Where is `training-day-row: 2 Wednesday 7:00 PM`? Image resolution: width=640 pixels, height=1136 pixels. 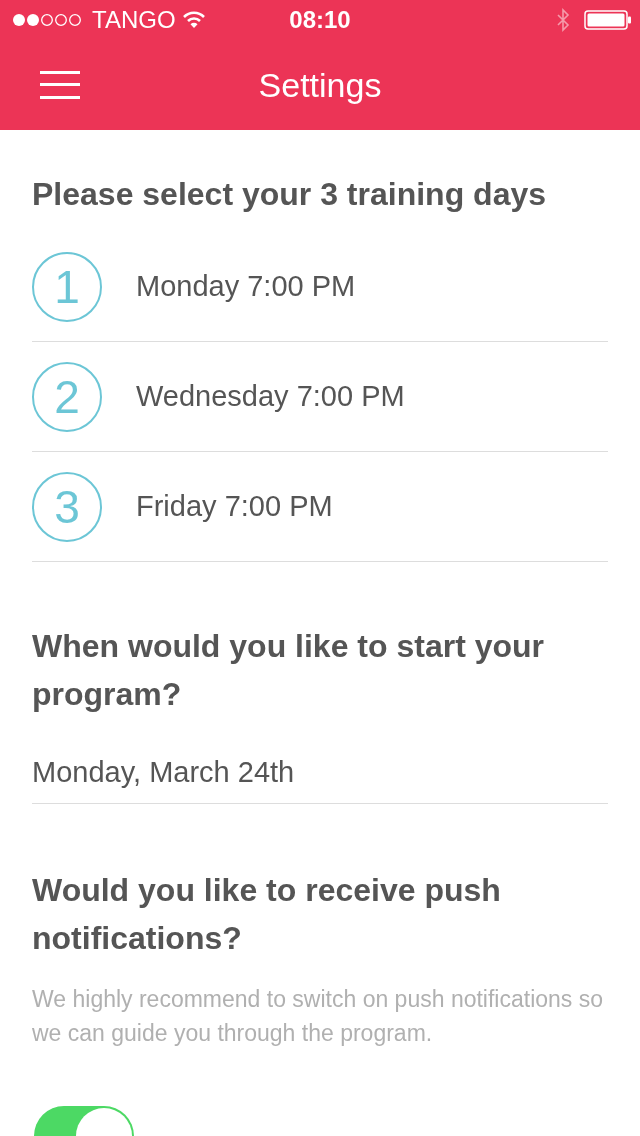 training-day-row: 2 Wednesday 7:00 PM is located at coordinates (320, 397).